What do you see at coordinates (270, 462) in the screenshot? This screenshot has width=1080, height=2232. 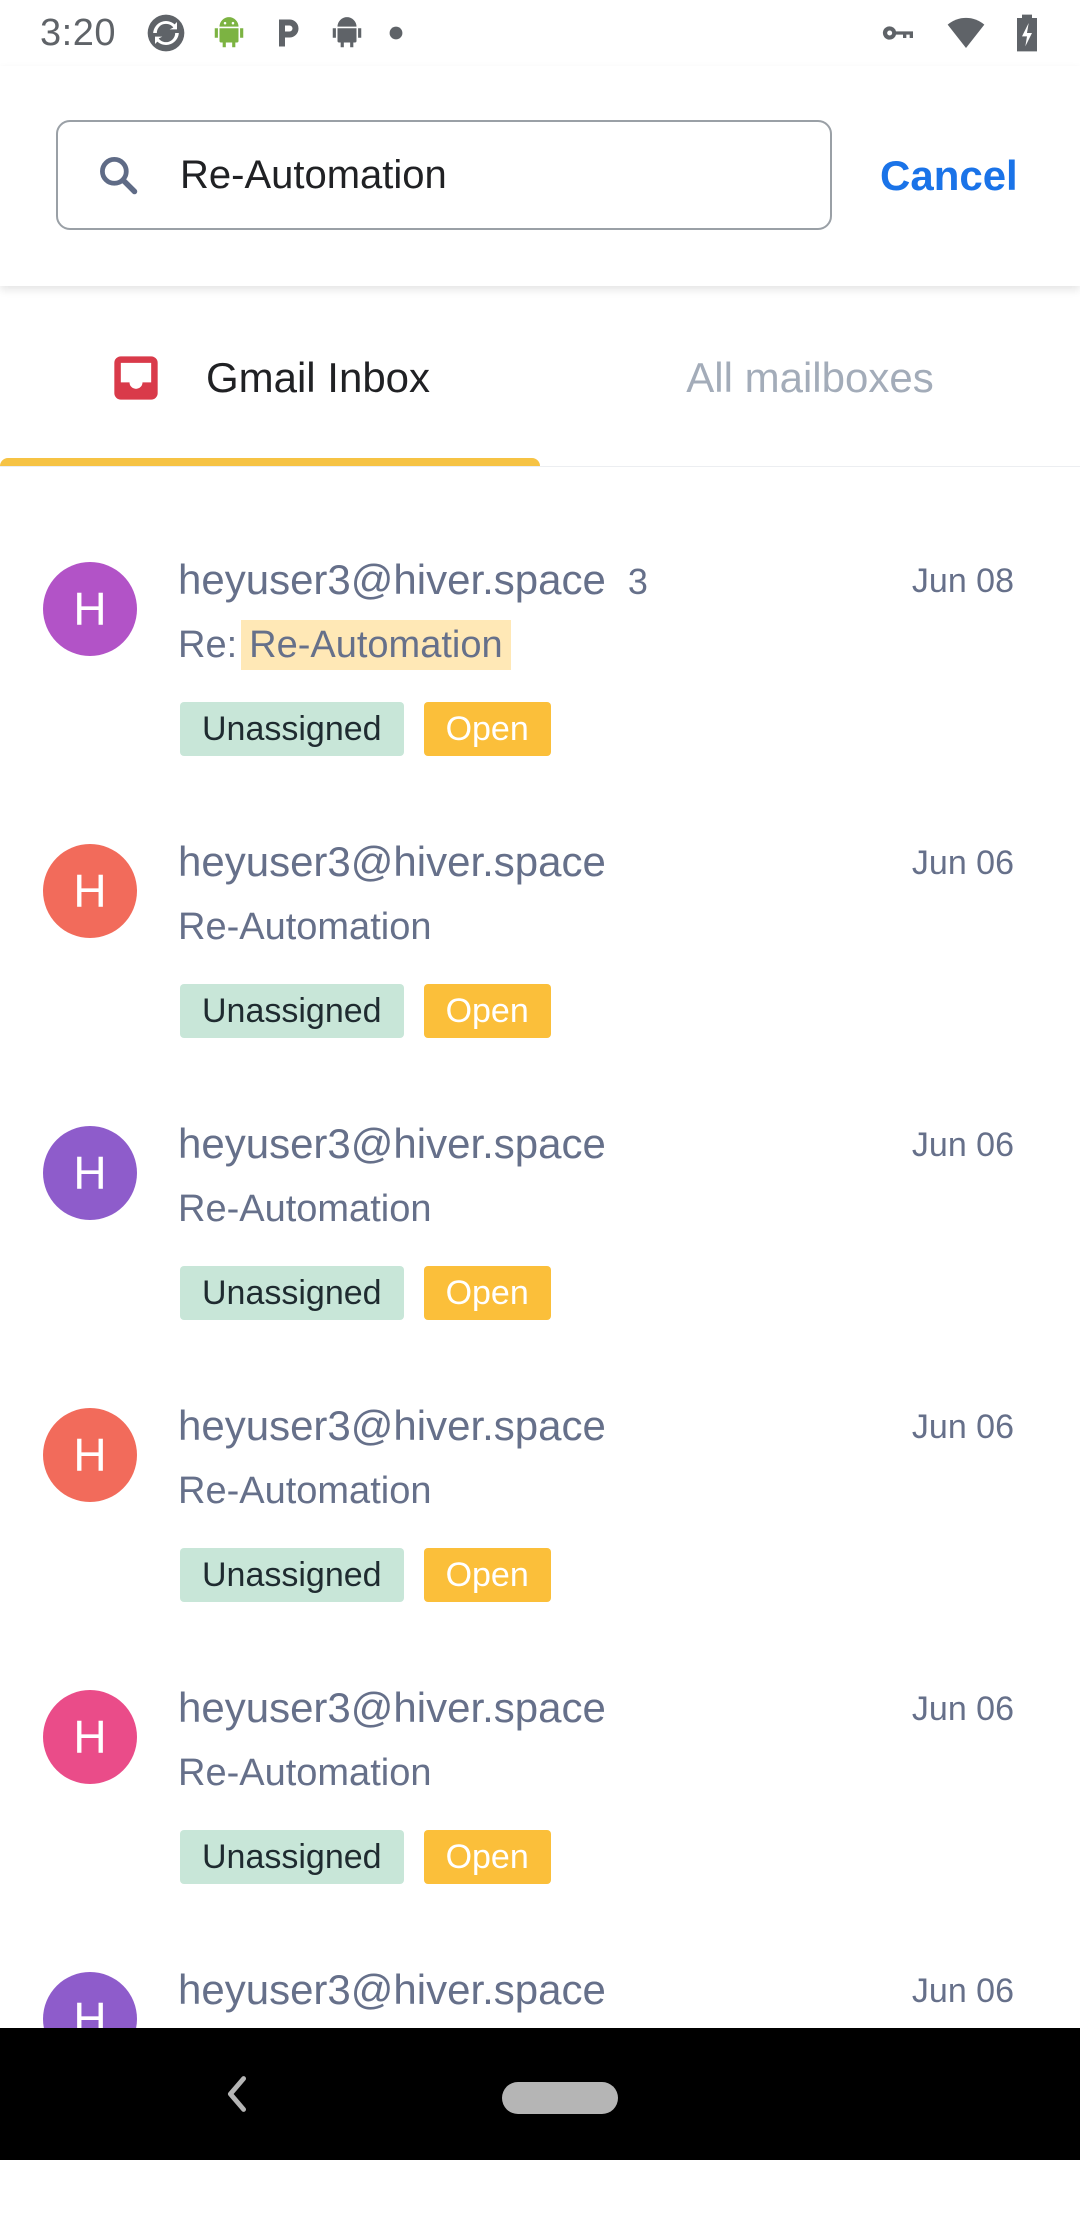 I see `active-tab-indicator` at bounding box center [270, 462].